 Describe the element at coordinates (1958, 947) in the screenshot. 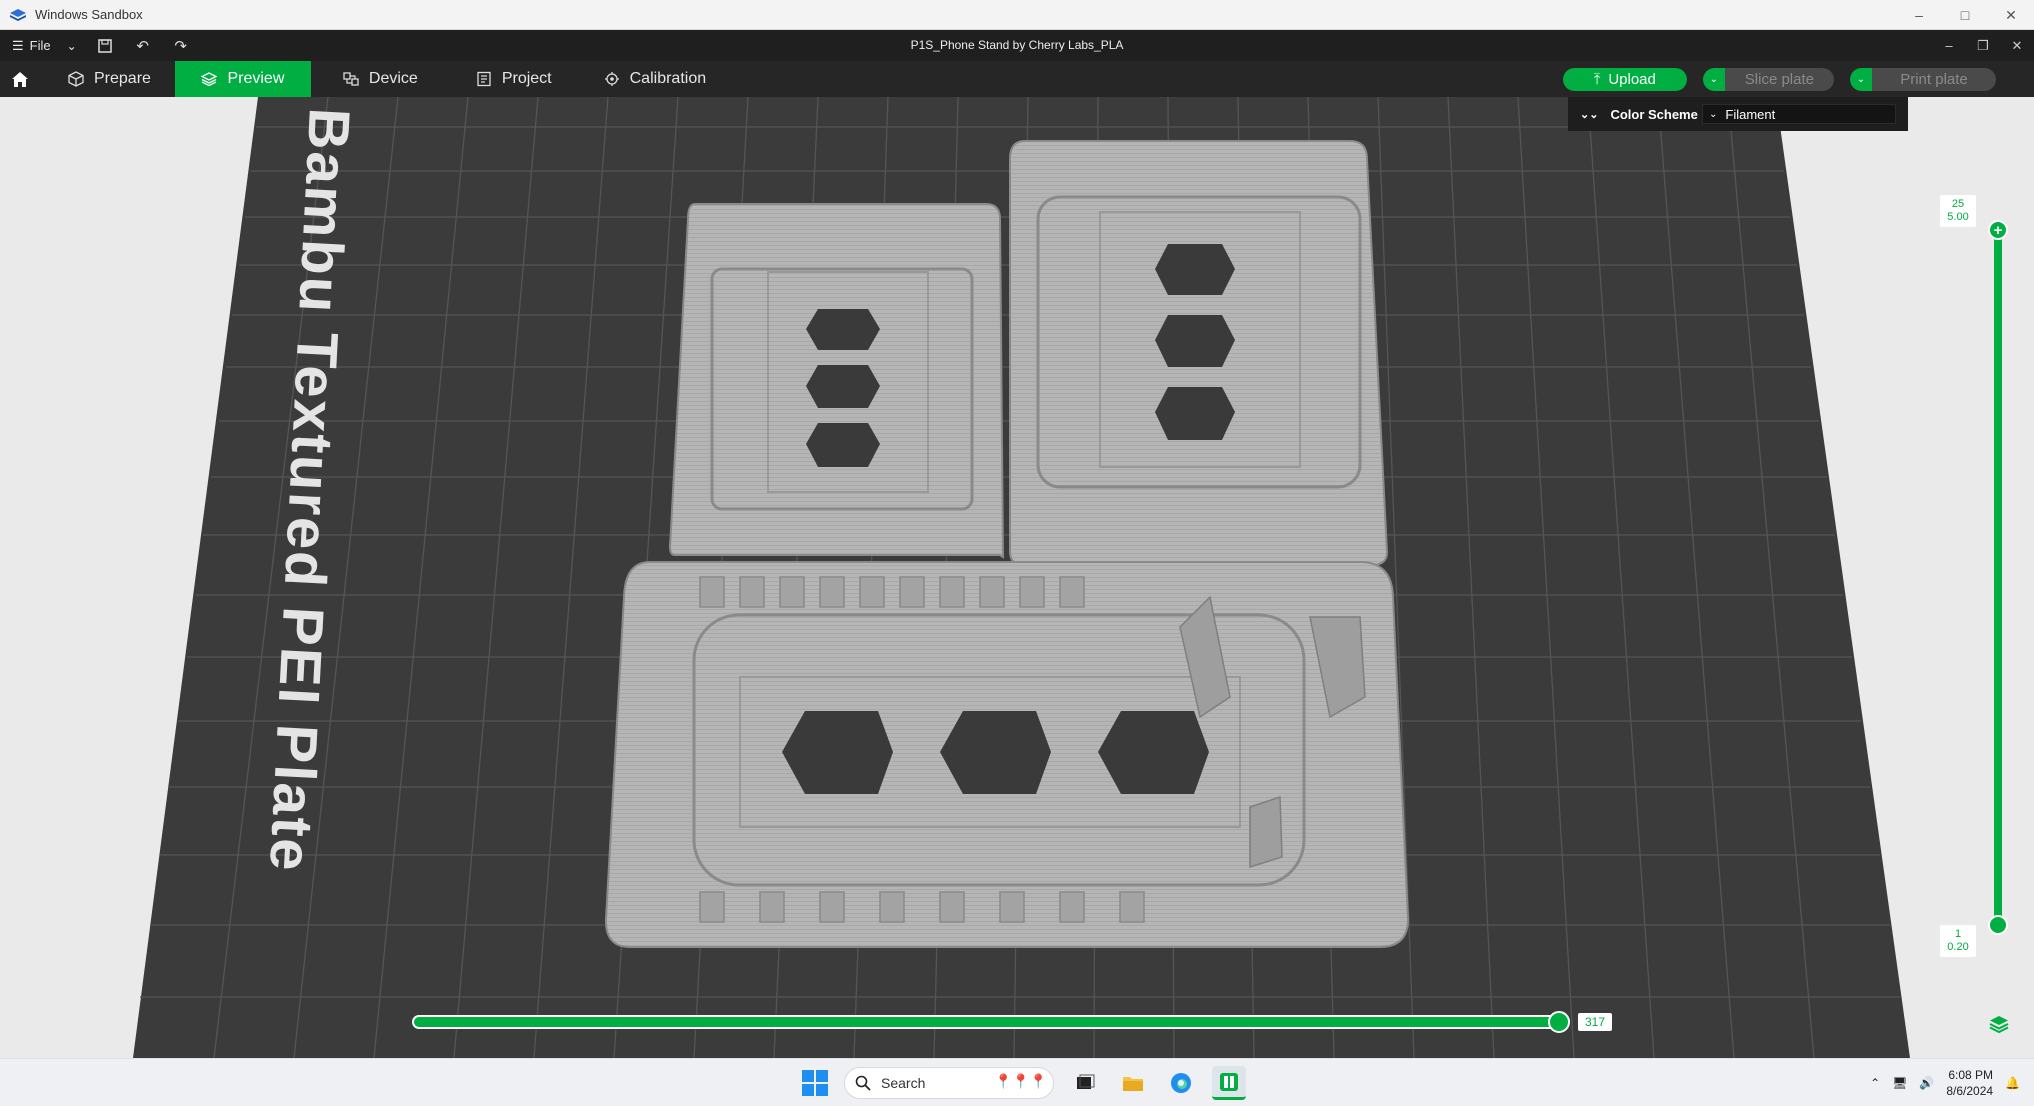

I see `layer-bottom-height: 0.20` at that location.